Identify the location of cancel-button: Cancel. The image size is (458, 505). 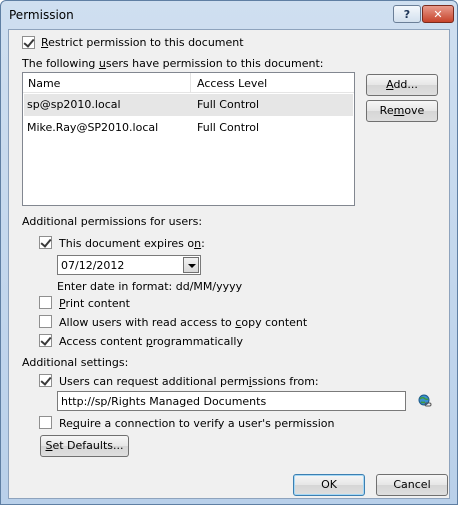
(412, 485).